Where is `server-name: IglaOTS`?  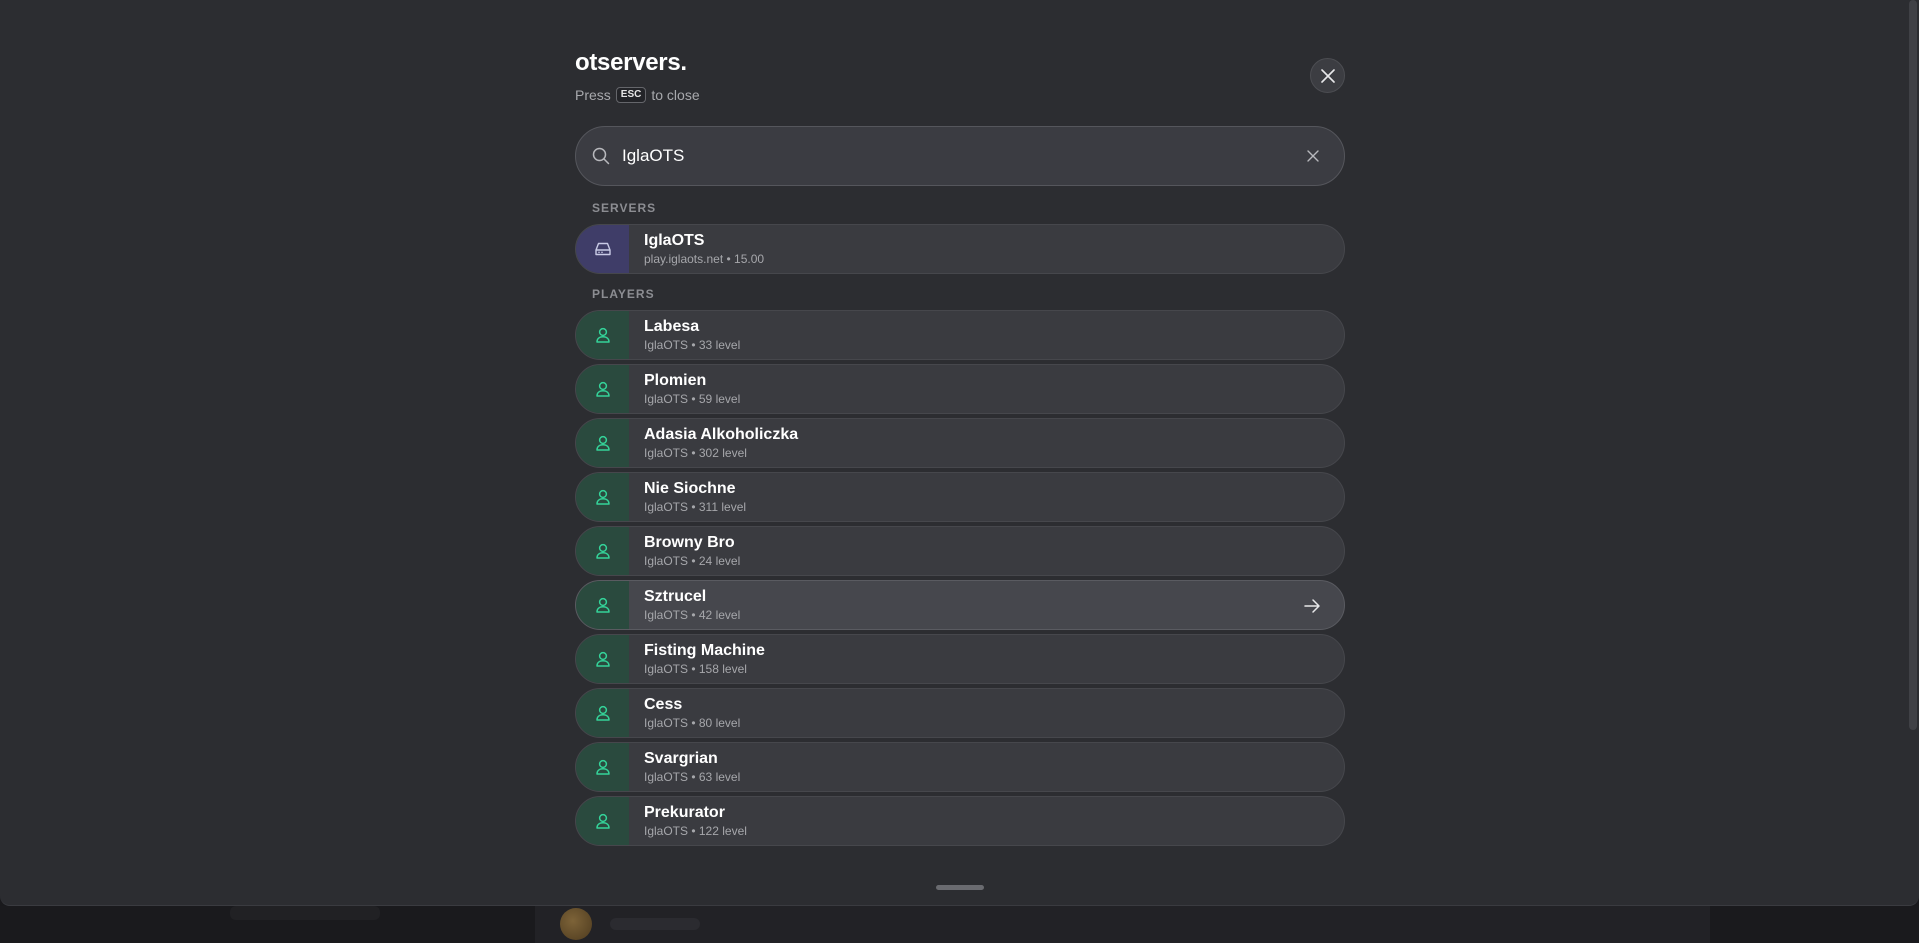
server-name: IglaOTS is located at coordinates (674, 240).